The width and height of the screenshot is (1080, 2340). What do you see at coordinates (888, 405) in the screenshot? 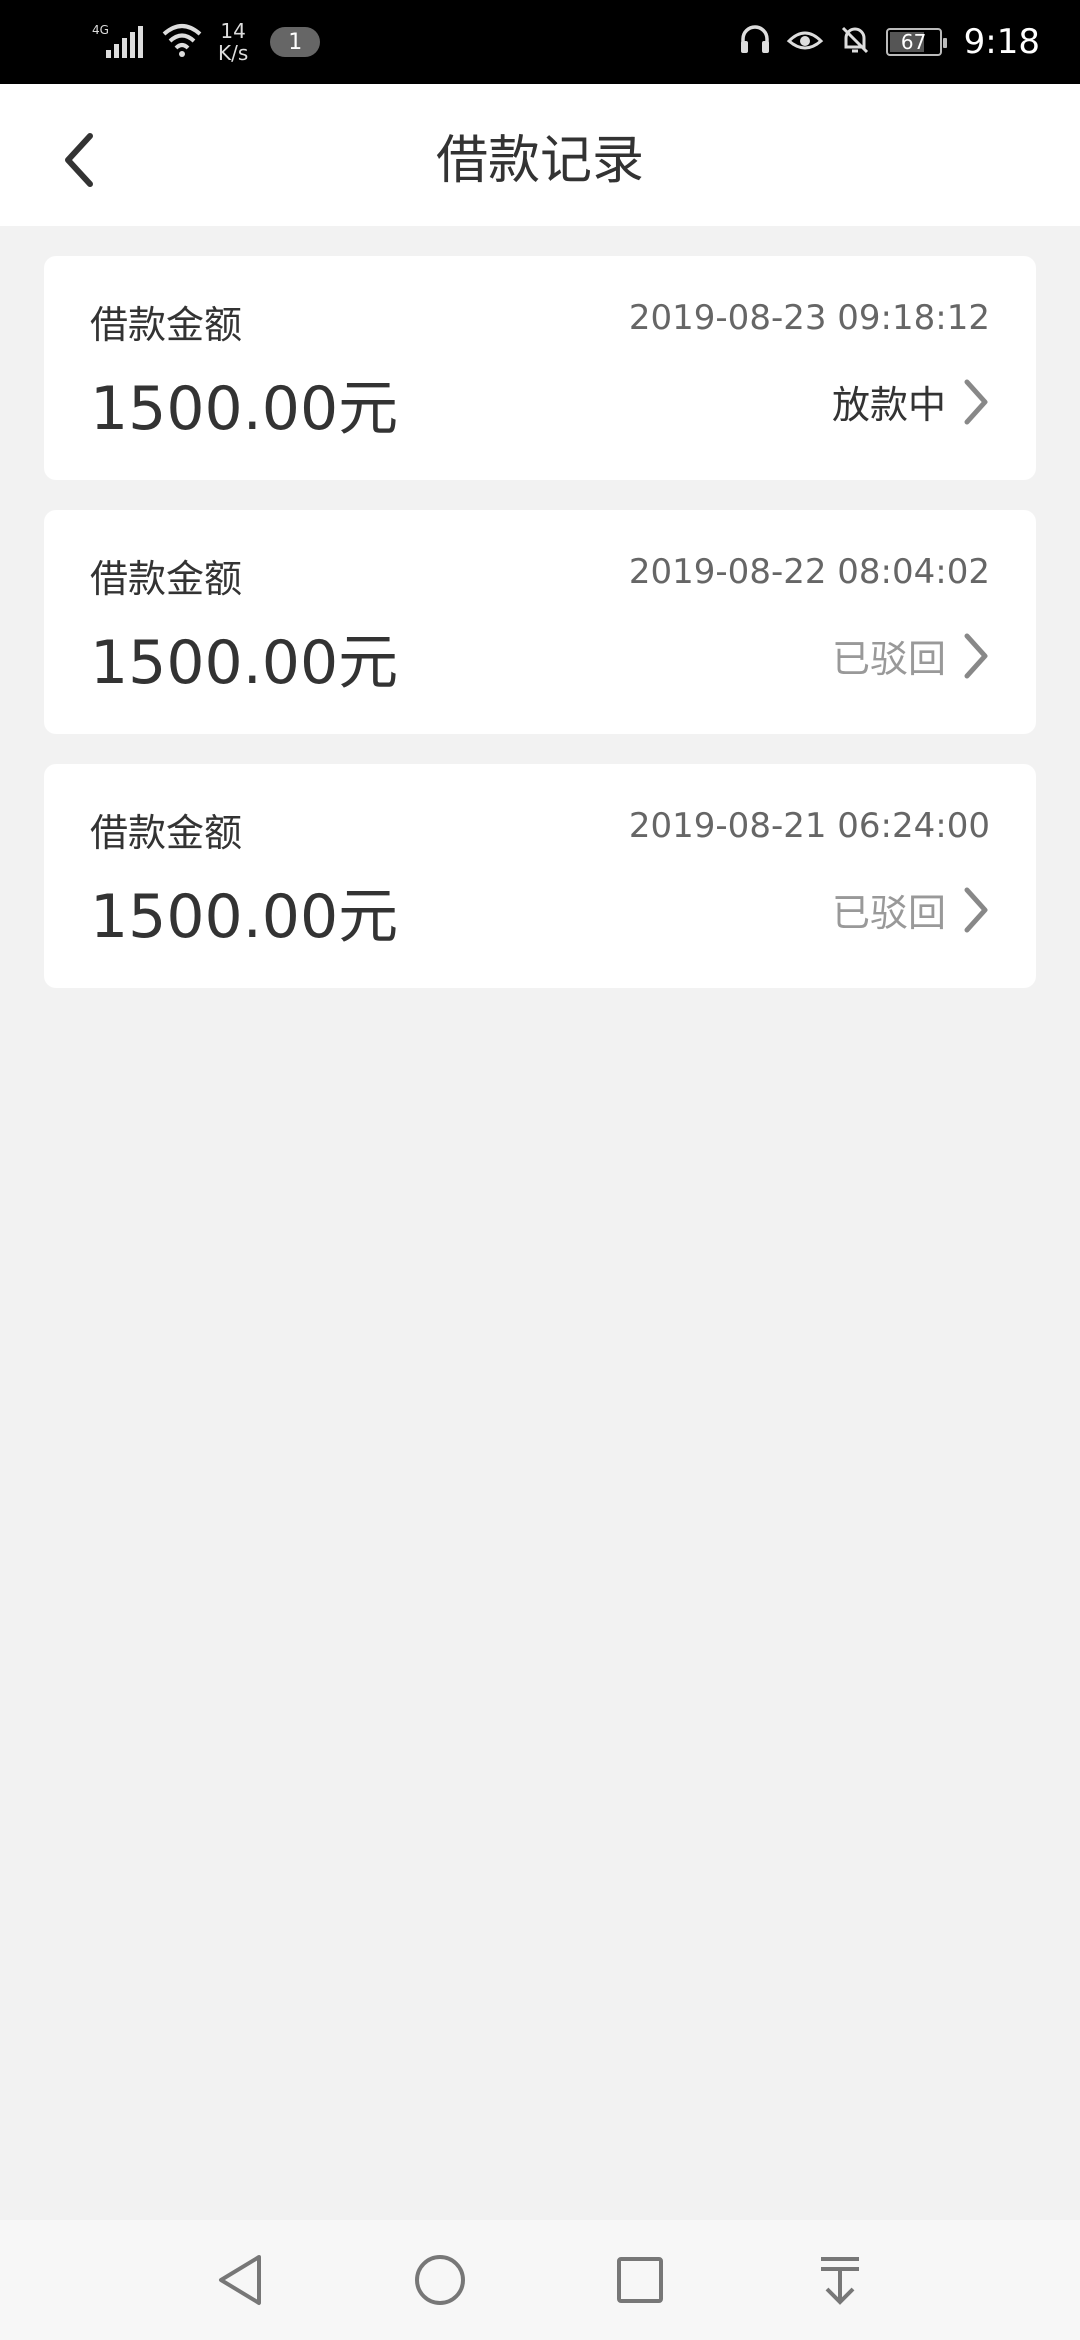
I see `record-status-text: 放款中` at bounding box center [888, 405].